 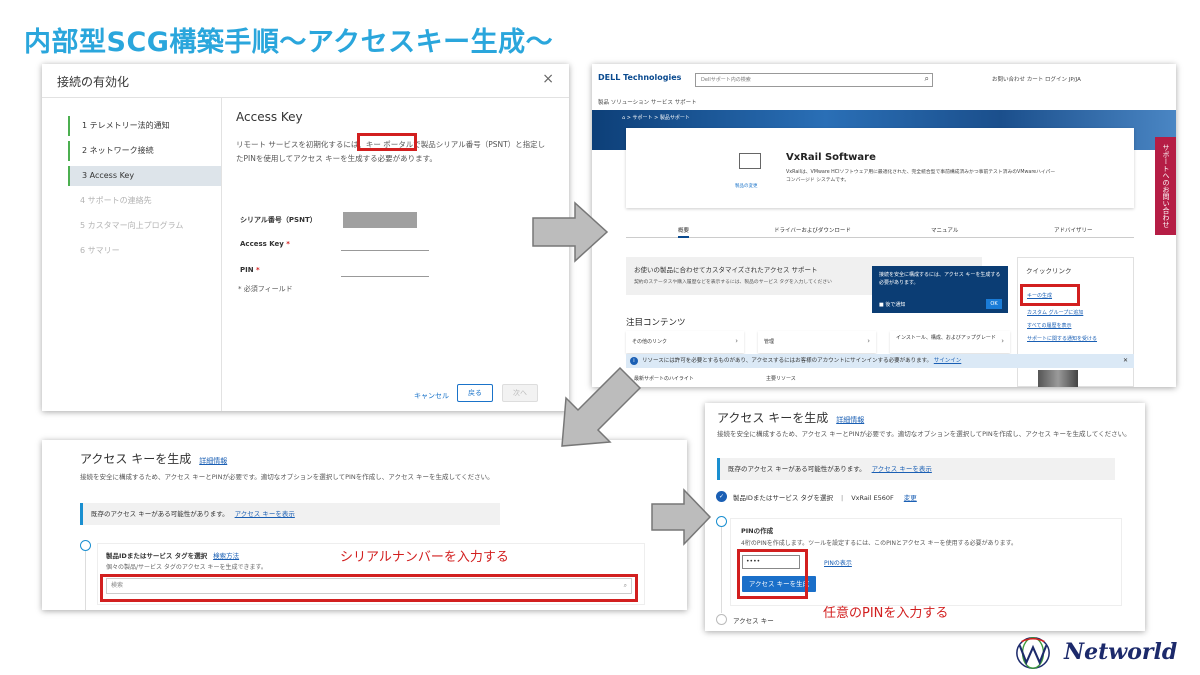 What do you see at coordinates (1165, 186) in the screenshot?
I see `contact-support-tab: サポートへのお問い合わせ` at bounding box center [1165, 186].